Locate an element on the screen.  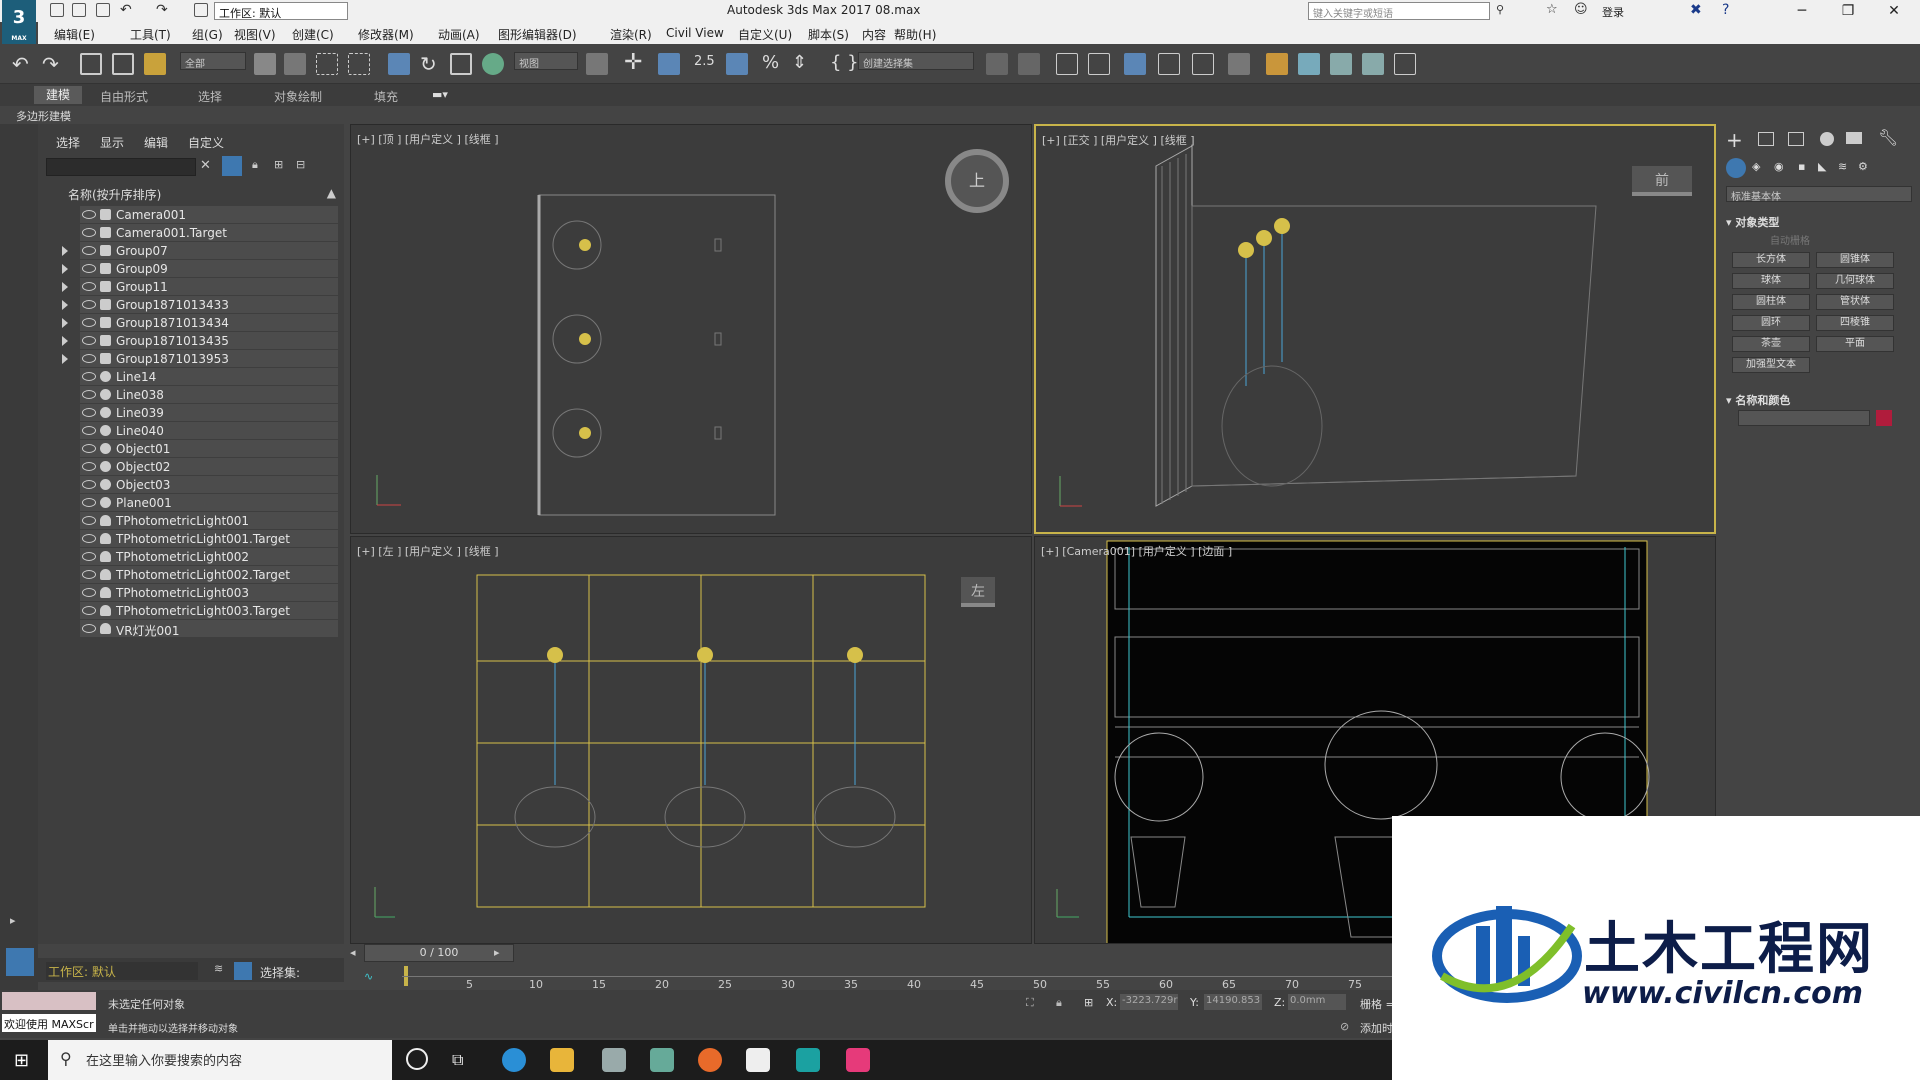
curve-editor-toggle-icon: ∿ is located at coordinates (368, 976).